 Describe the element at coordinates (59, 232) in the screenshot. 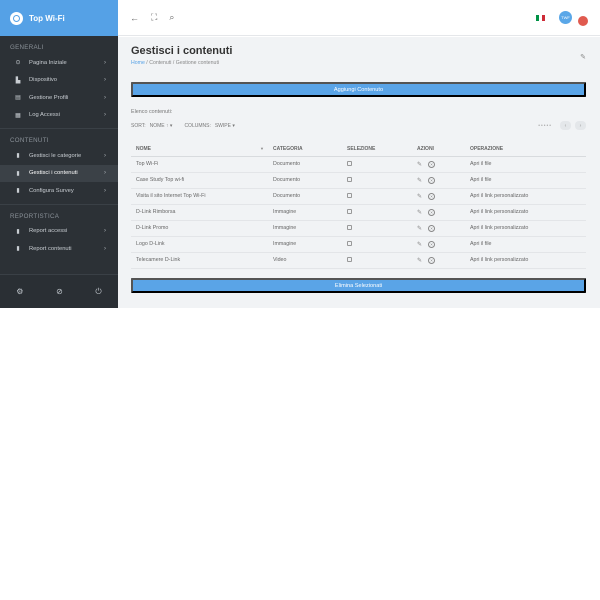

I see `sidebar-item: ▮ Report accessi ›` at that location.